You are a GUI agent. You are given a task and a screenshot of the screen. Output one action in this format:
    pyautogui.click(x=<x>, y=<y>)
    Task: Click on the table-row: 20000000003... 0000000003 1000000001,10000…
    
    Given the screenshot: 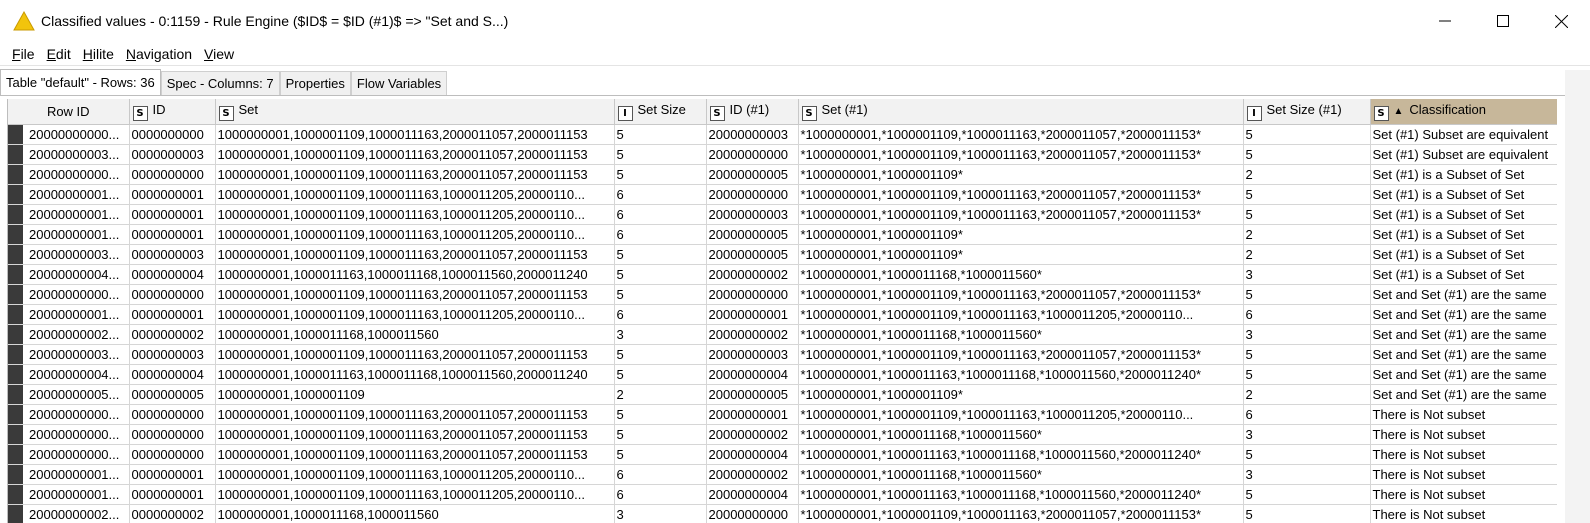 What is the action you would take?
    pyautogui.click(x=782, y=254)
    